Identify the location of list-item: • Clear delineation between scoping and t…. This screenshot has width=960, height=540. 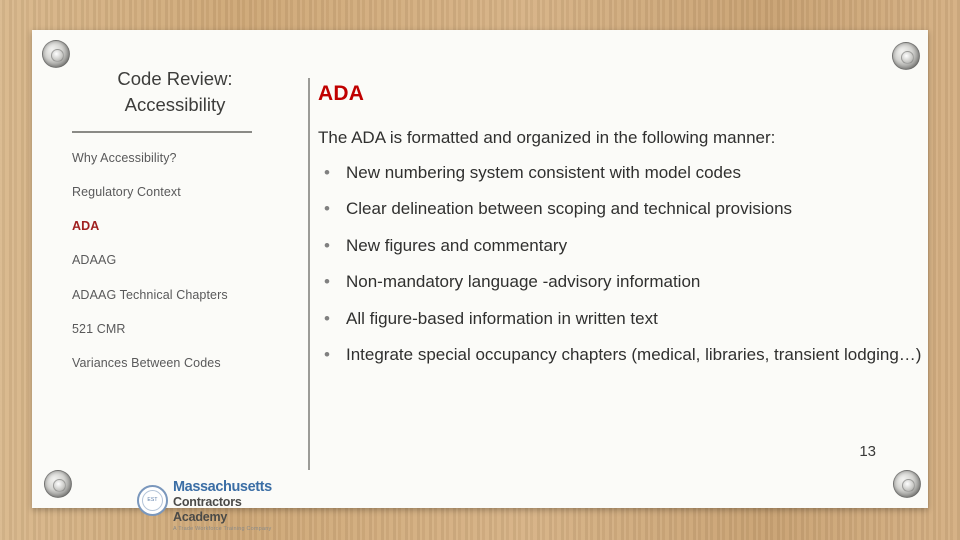
(623, 209).